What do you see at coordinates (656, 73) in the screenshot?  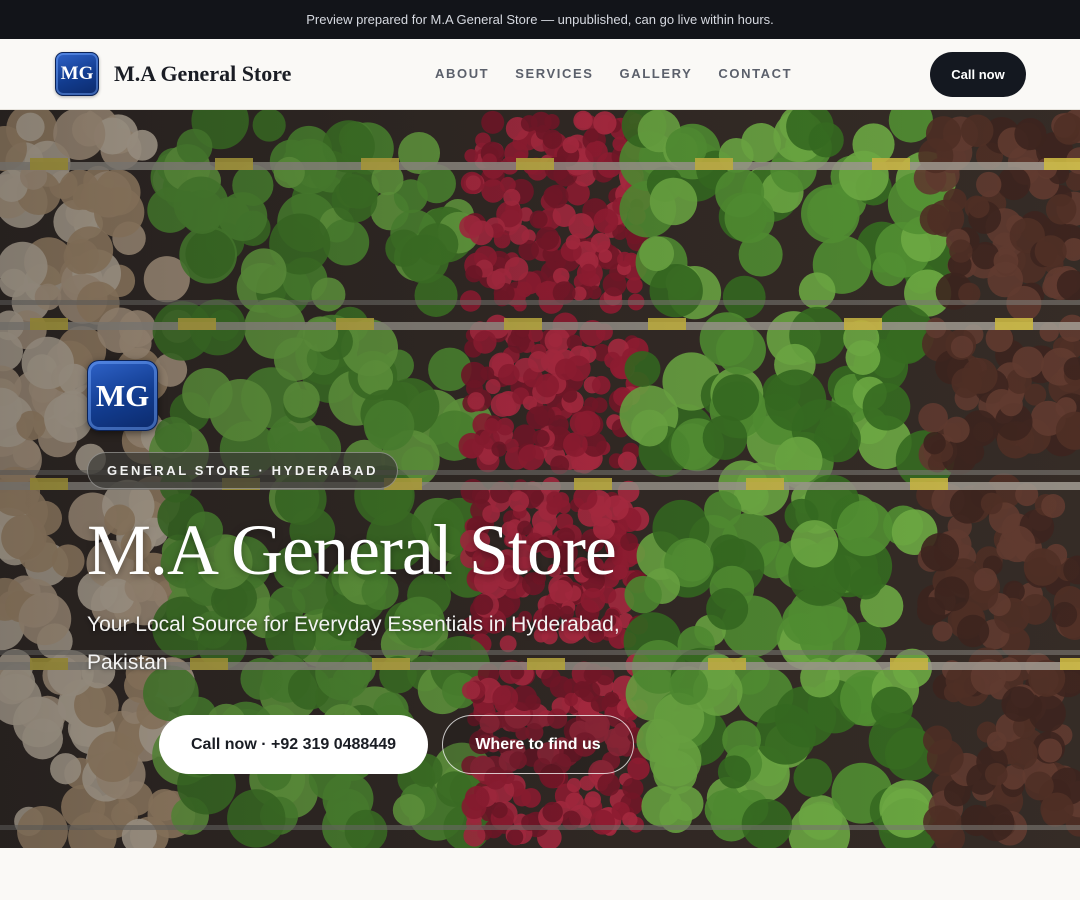 I see `nav-link-gallery: GALLERY` at bounding box center [656, 73].